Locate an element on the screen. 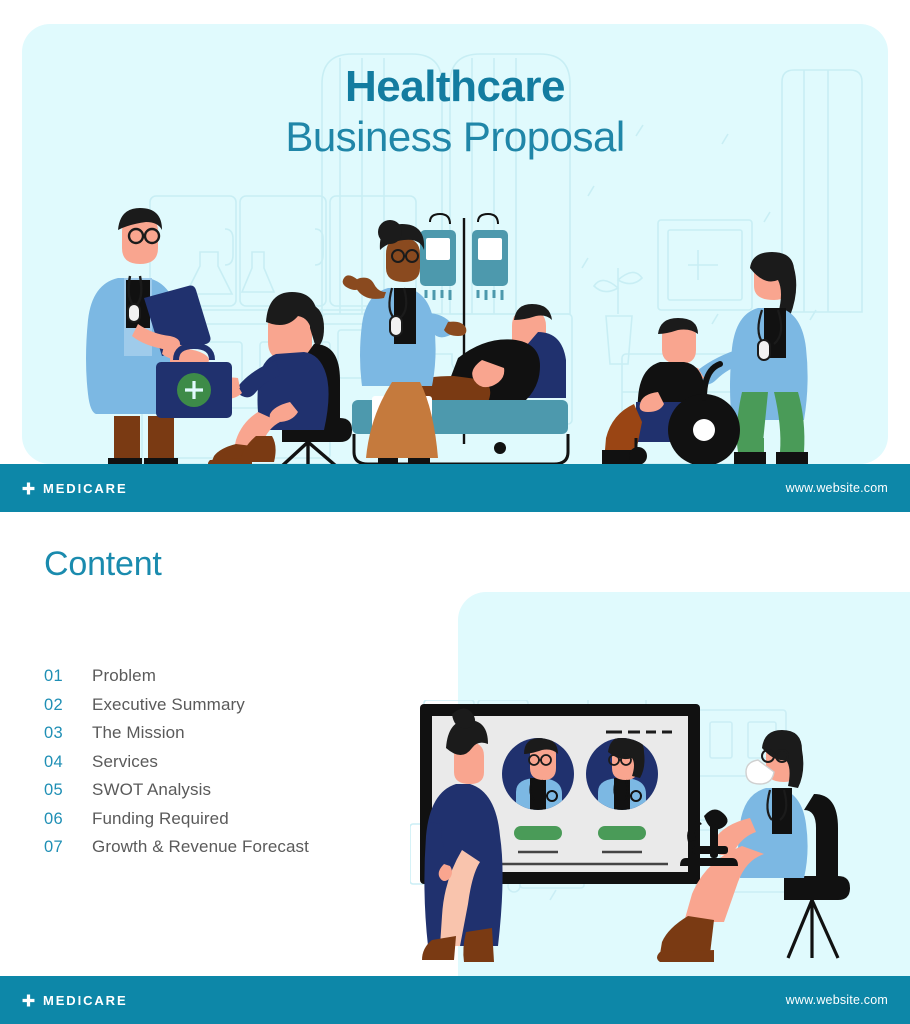  toc-label: SWOT Analysis is located at coordinates (152, 789).